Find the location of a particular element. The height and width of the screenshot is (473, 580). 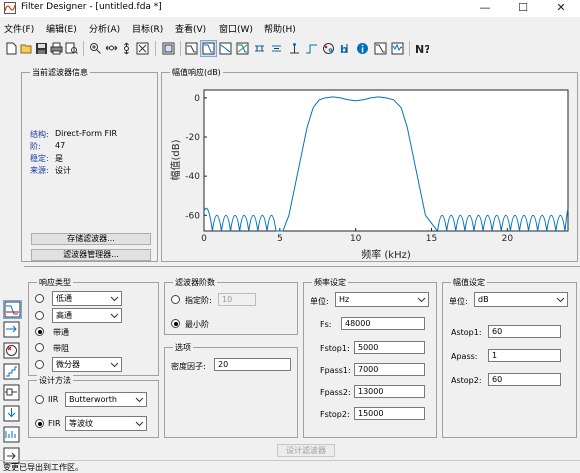

iir-method-select: Butterworth is located at coordinates (106, 399).